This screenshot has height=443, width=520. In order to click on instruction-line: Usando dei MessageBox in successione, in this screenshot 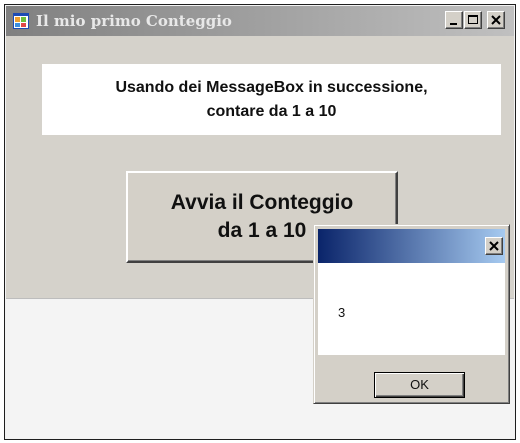, I will do `click(271, 87)`.